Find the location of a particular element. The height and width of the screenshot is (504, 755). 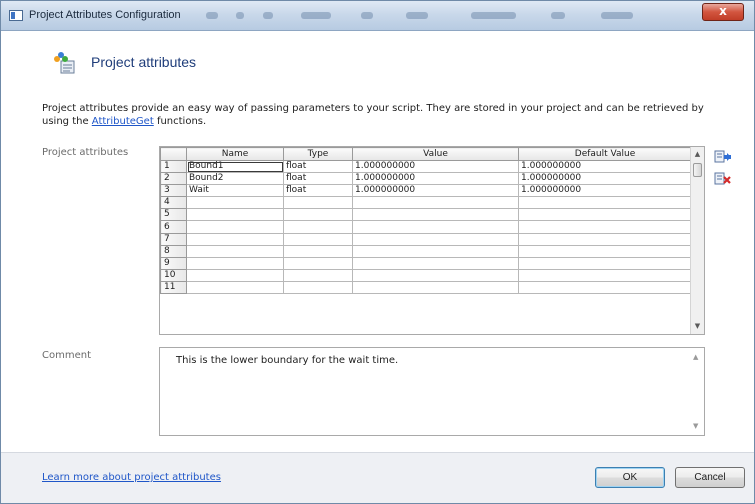

cancel-button: Cancel is located at coordinates (710, 477).